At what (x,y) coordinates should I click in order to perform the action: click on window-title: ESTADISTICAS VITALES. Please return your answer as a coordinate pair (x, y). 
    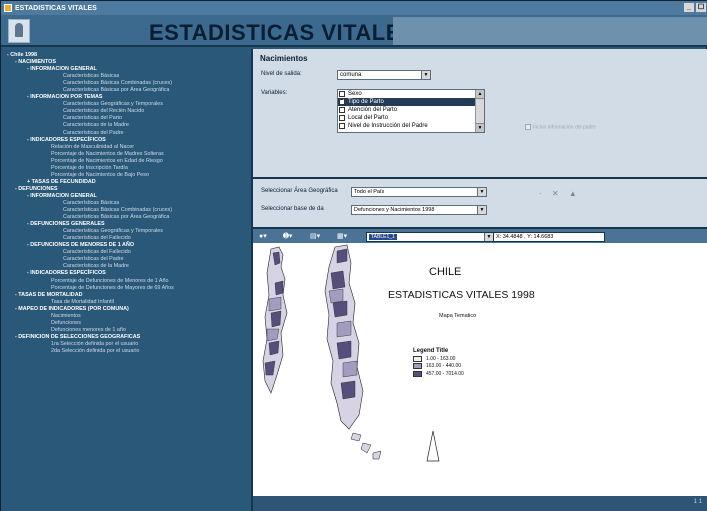
    Looking at the image, I should click on (56, 8).